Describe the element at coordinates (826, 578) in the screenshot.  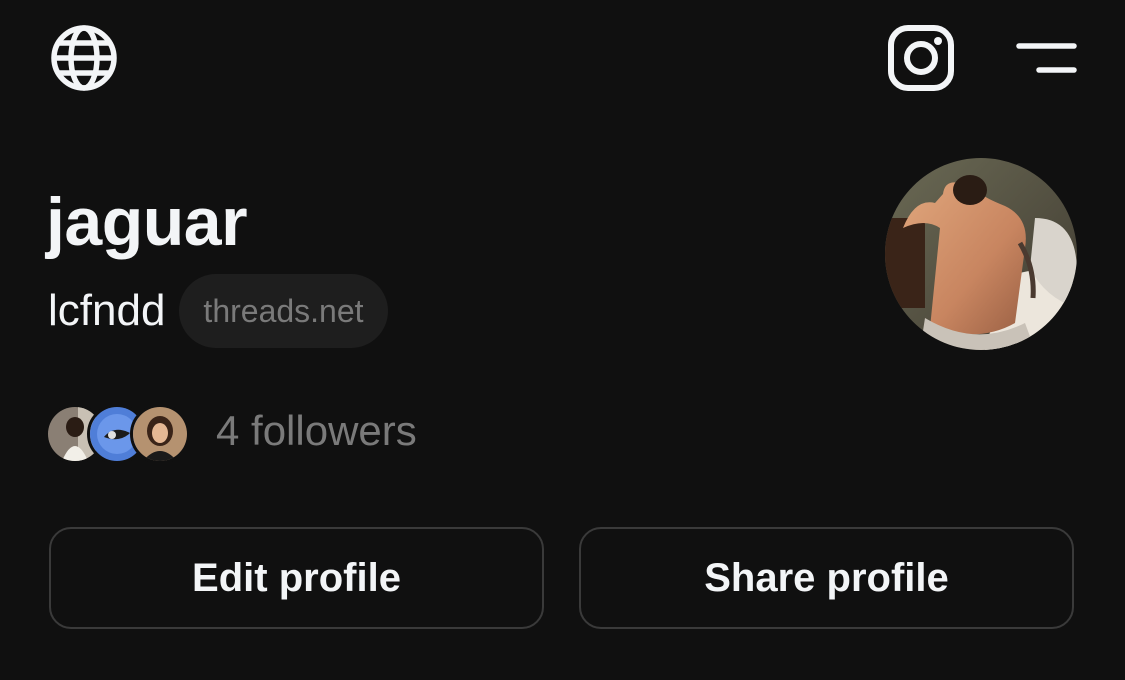
I see `share-profile-button: Share profile` at that location.